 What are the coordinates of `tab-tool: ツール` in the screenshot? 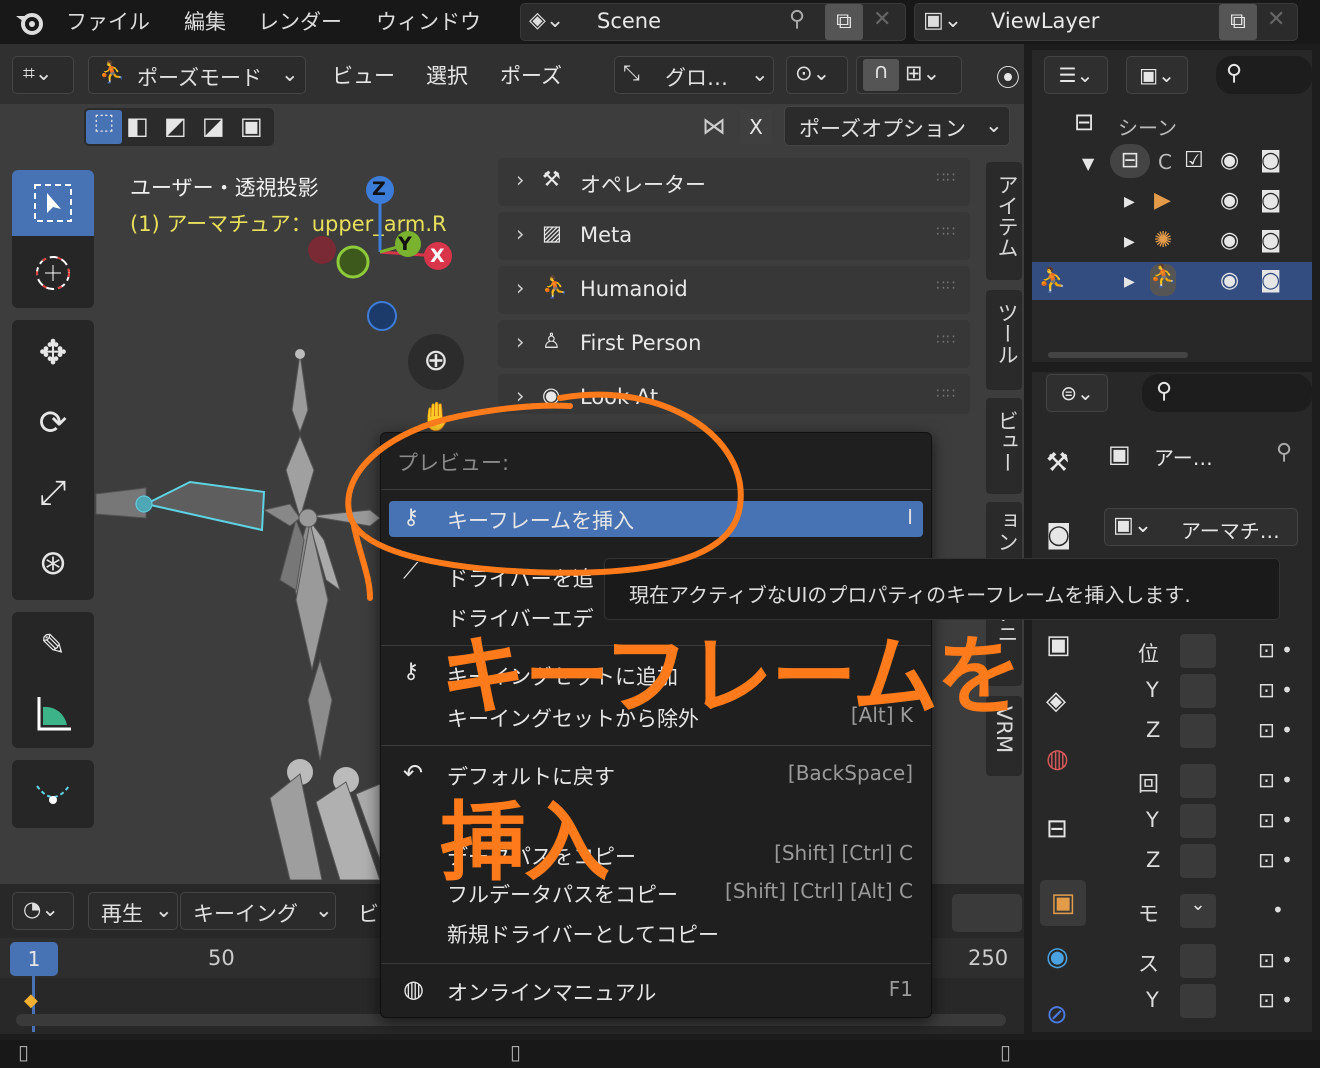 It's located at (1004, 340).